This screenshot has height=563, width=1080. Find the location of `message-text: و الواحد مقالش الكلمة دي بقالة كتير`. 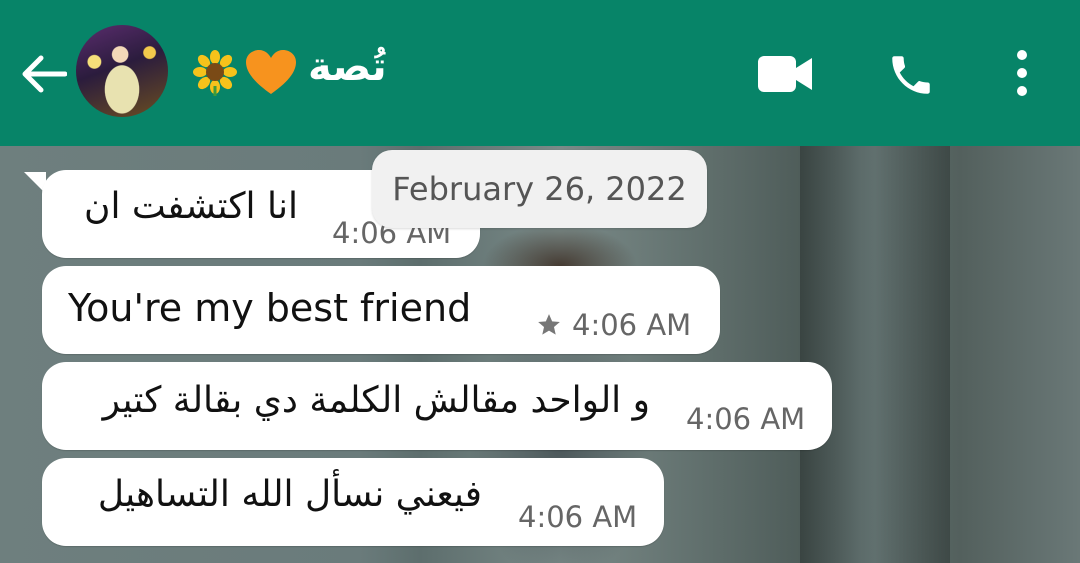

message-text: و الواحد مقالش الكلمة دي بقالة كتير is located at coordinates (376, 400).